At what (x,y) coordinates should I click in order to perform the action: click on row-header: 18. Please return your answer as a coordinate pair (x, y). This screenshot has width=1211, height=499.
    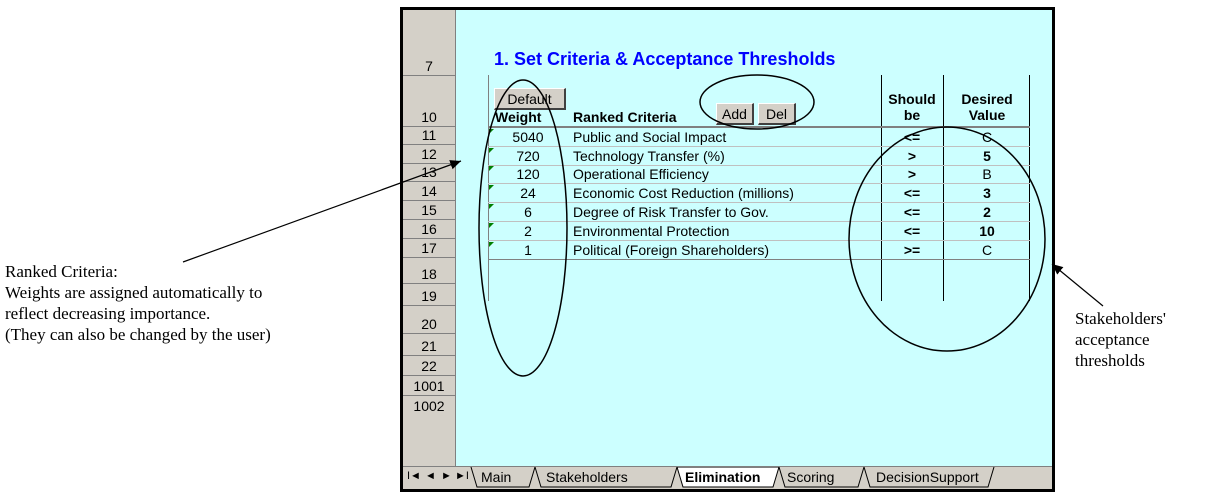
    Looking at the image, I should click on (429, 271).